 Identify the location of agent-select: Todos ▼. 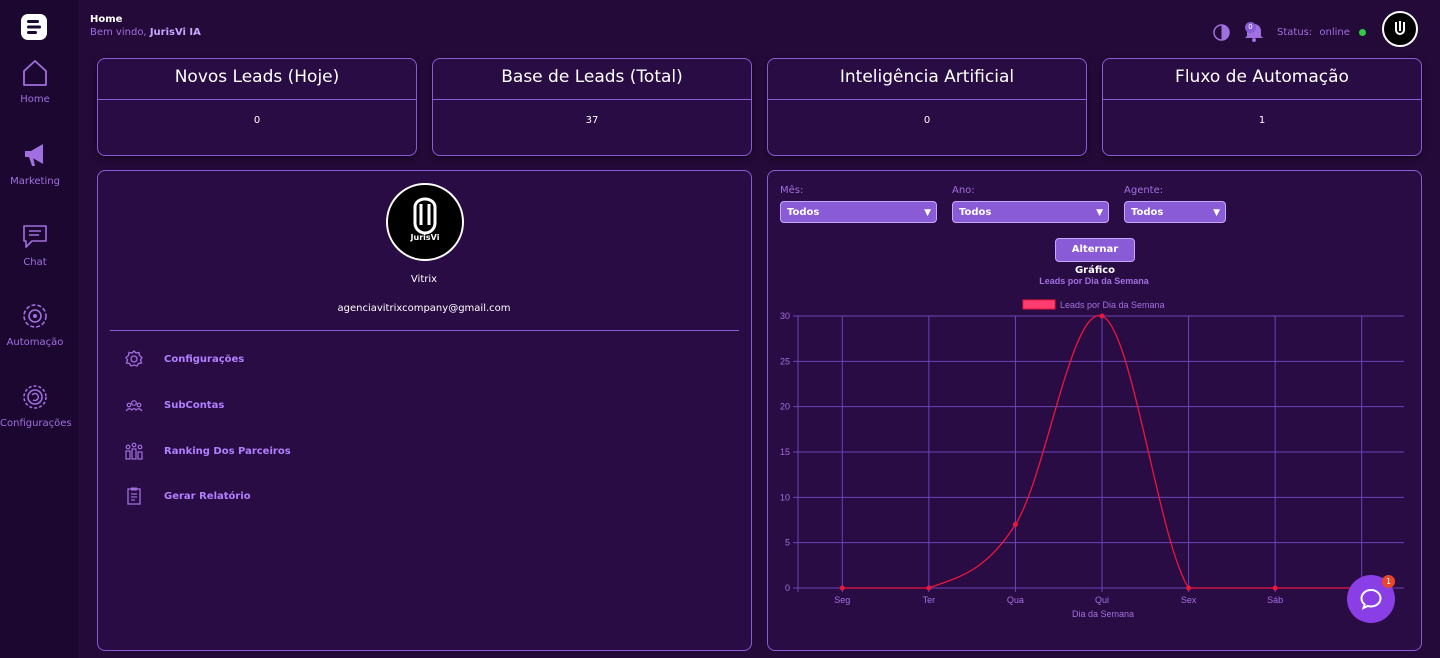
(1175, 212).